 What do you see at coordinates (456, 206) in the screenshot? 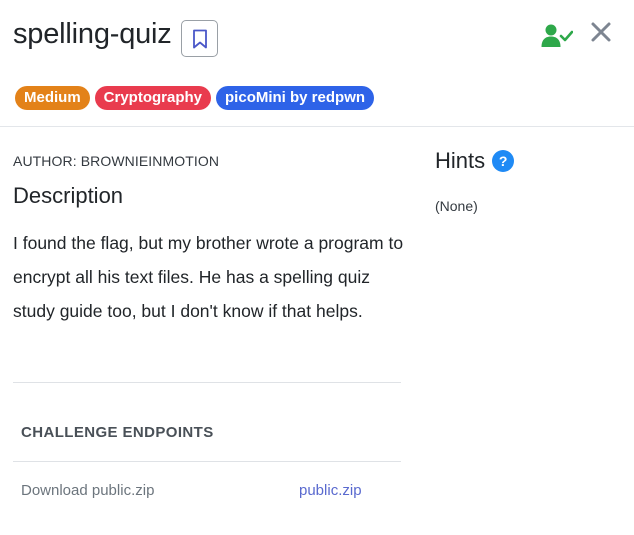
I see `hints-value: (None)` at bounding box center [456, 206].